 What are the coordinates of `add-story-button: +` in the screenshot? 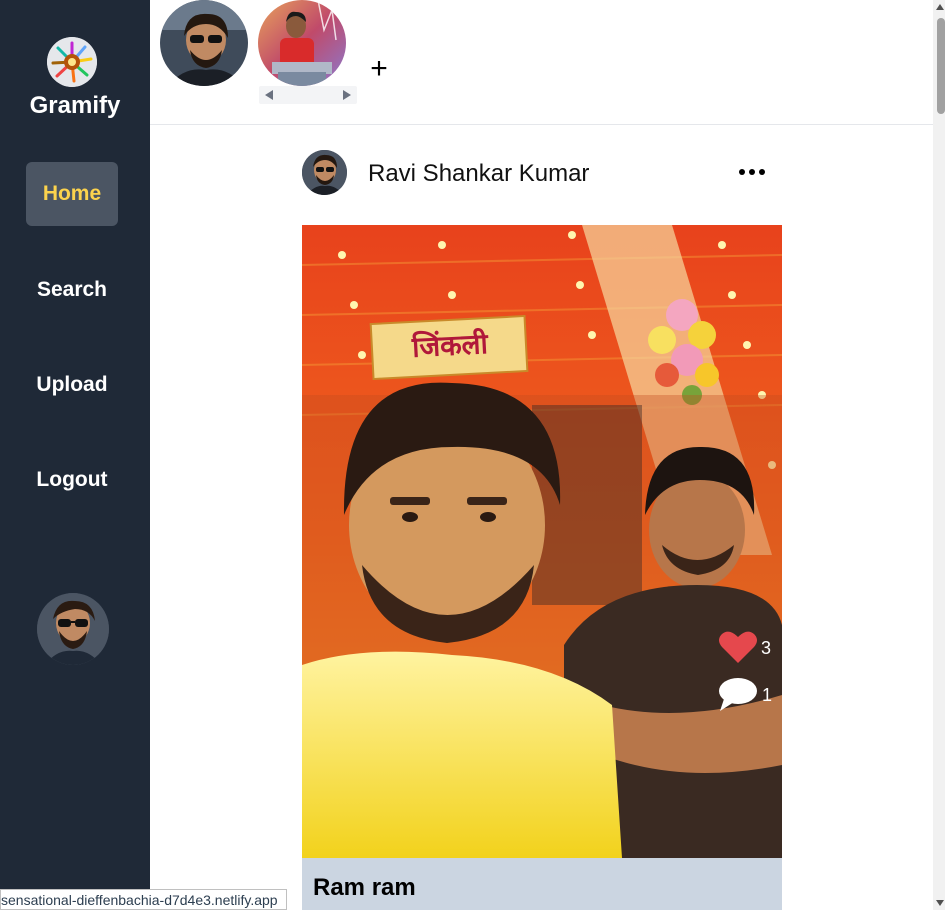 It's located at (379, 69).